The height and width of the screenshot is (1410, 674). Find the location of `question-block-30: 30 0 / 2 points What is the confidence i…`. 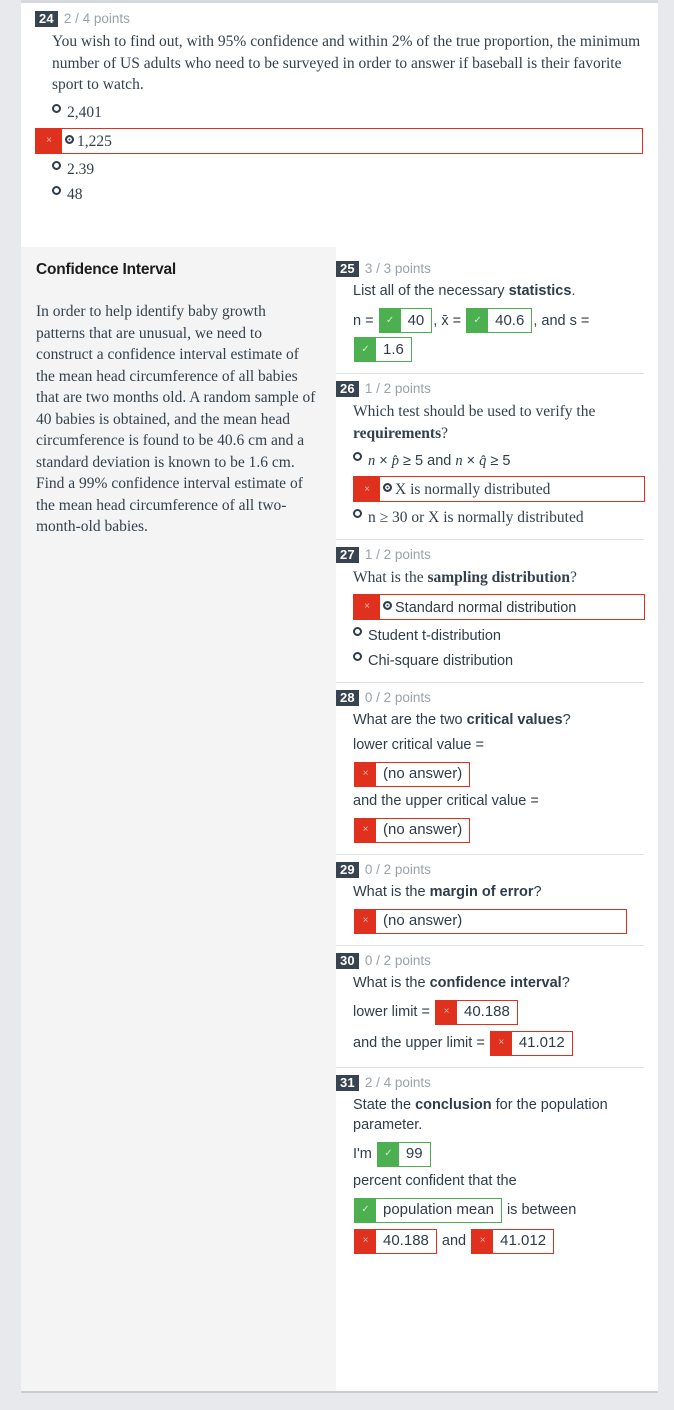

question-block-30: 30 0 / 2 points What is the confidence i… is located at coordinates (490, 1005).